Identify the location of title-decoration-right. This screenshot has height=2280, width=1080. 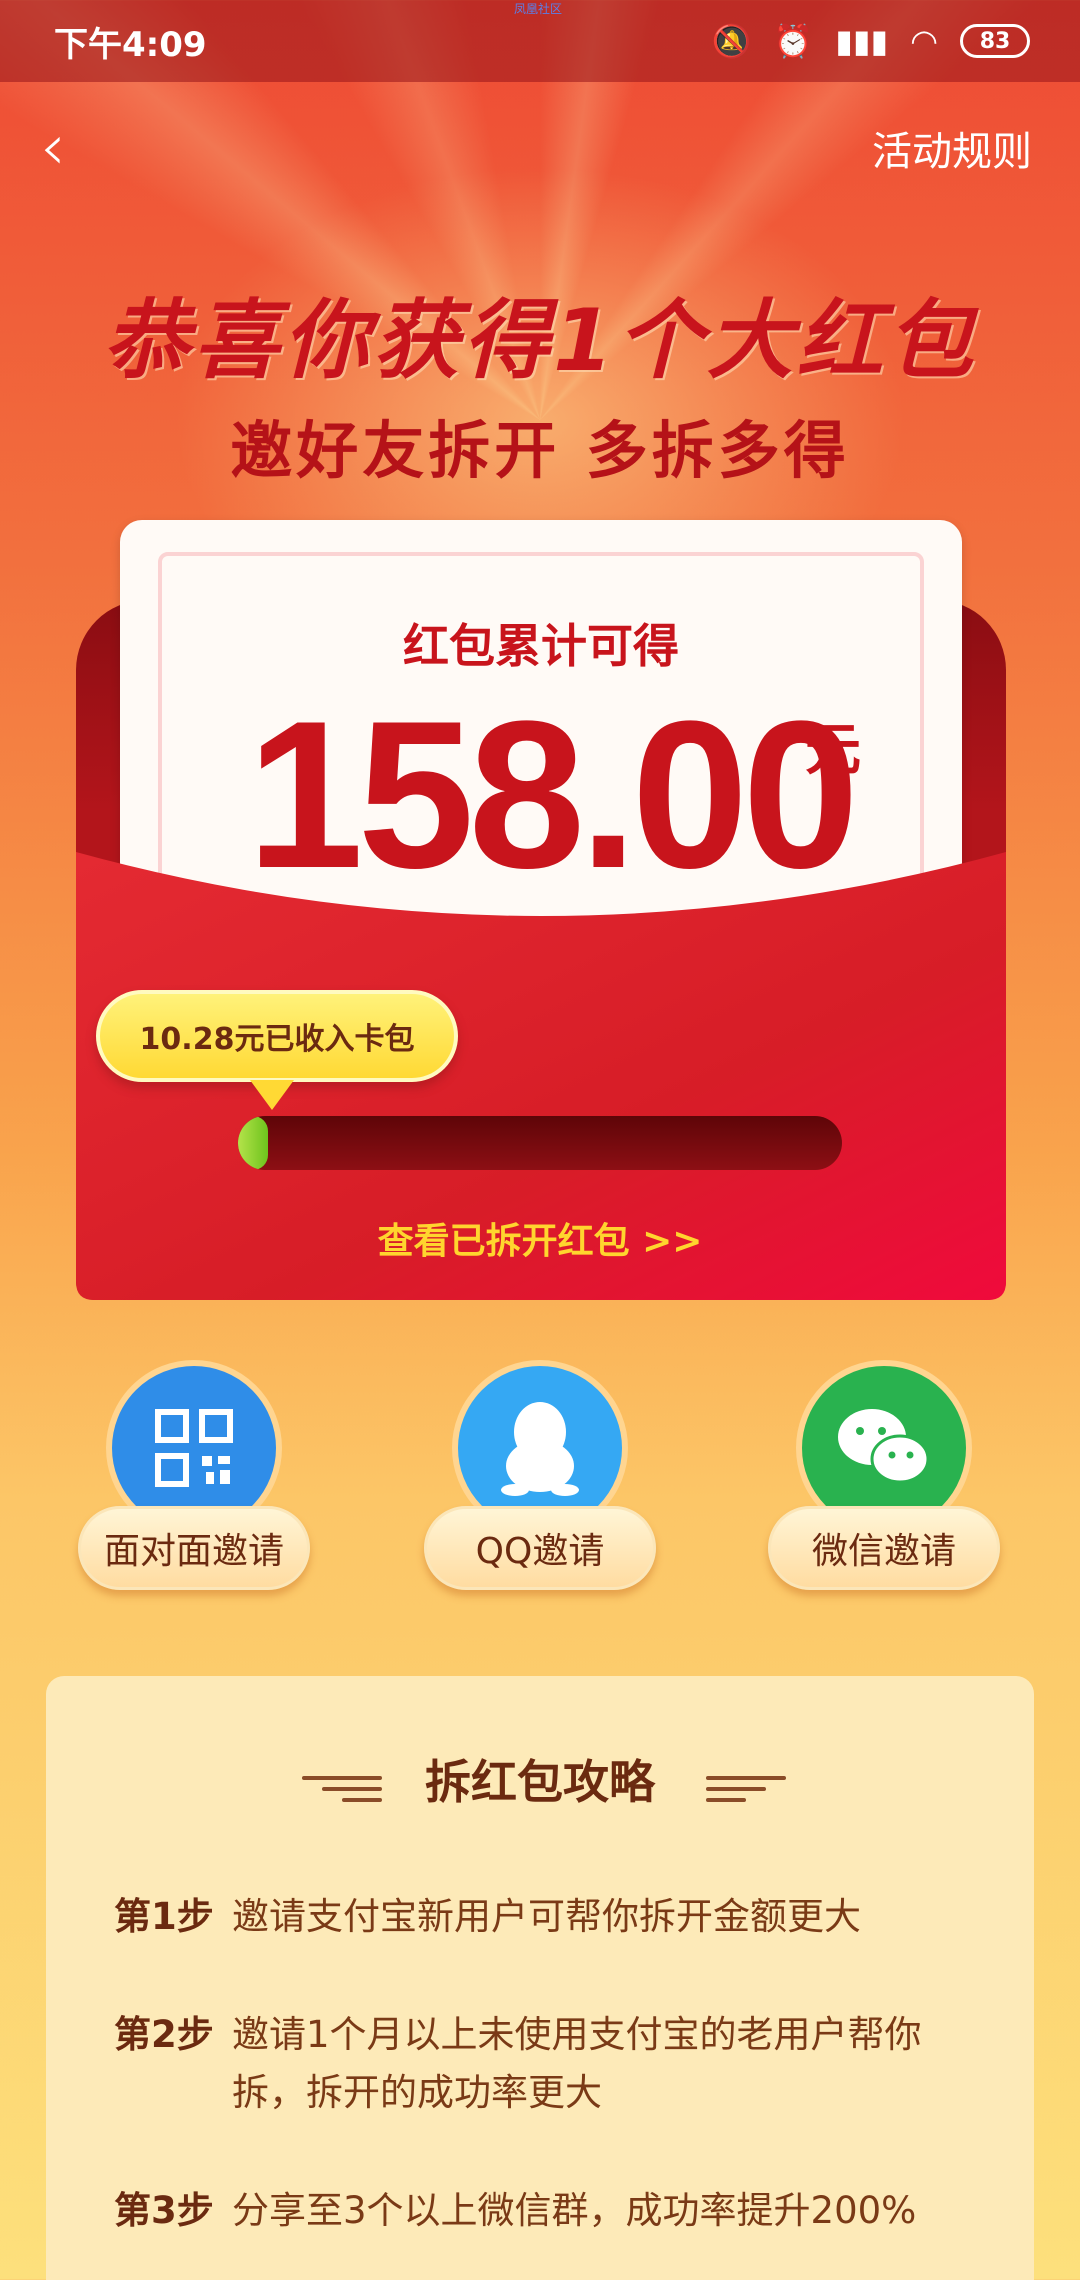
(746, 1792).